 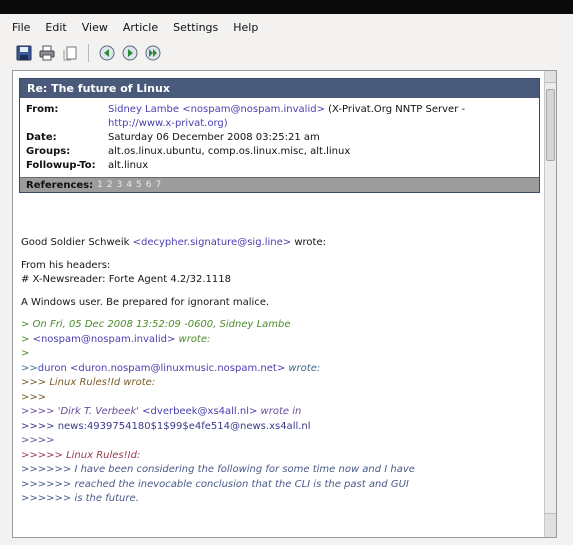 What do you see at coordinates (81, 455) in the screenshot?
I see `quote-line: >>>>> Linux Rules!Id:` at bounding box center [81, 455].